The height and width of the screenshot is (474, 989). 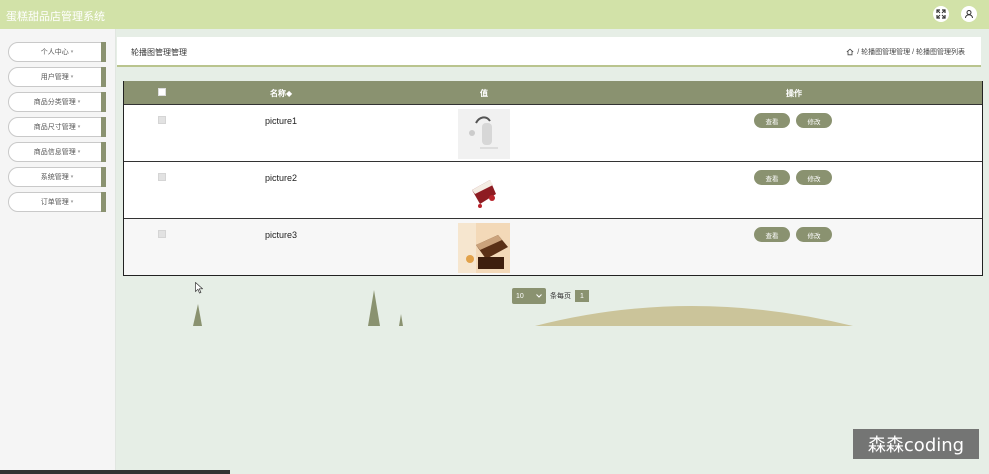 What do you see at coordinates (885, 52) in the screenshot?
I see `breadcrumb-level1: 轮播图管理管理` at bounding box center [885, 52].